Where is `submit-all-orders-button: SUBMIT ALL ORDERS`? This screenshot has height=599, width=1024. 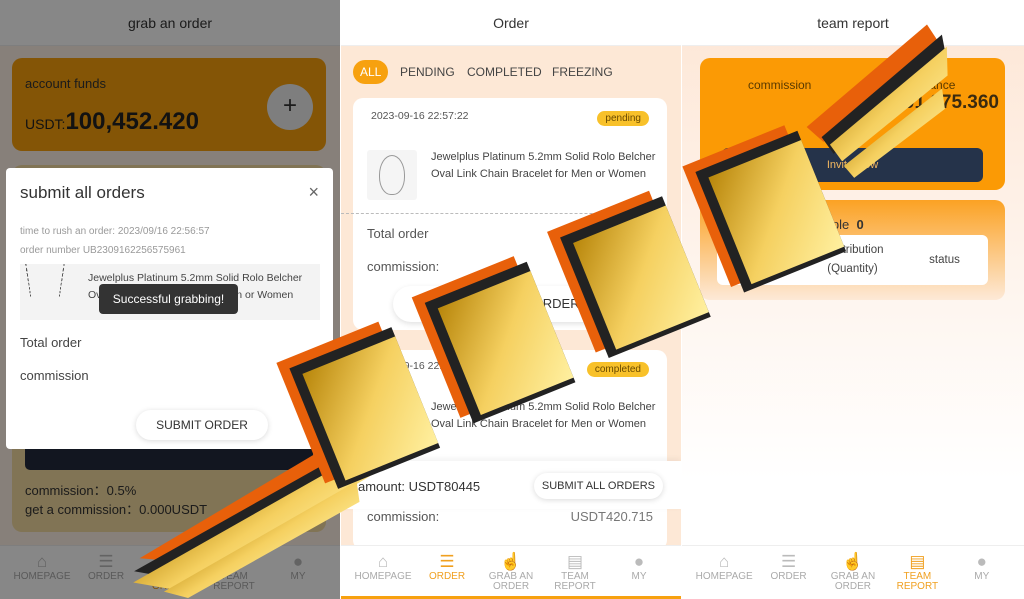
submit-all-orders-button: SUBMIT ALL ORDERS is located at coordinates (598, 486).